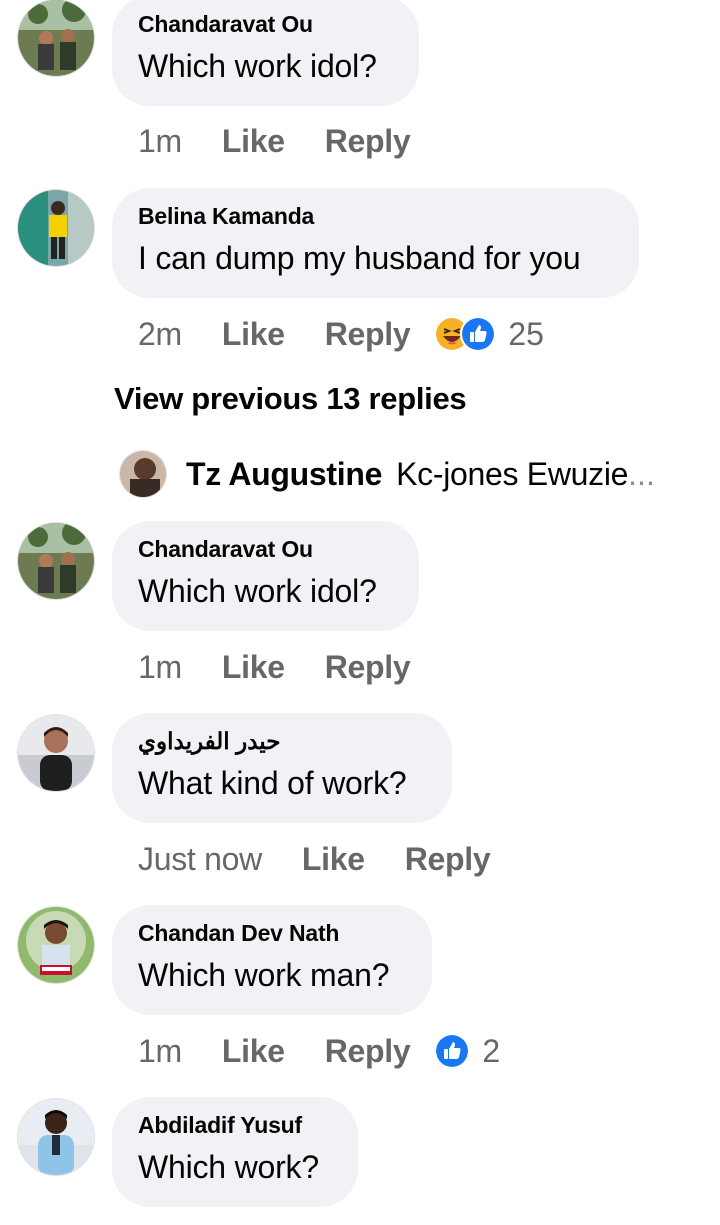 The height and width of the screenshot is (1225, 720). I want to click on comment-actions: Just now Like Reply, so click(314, 859).